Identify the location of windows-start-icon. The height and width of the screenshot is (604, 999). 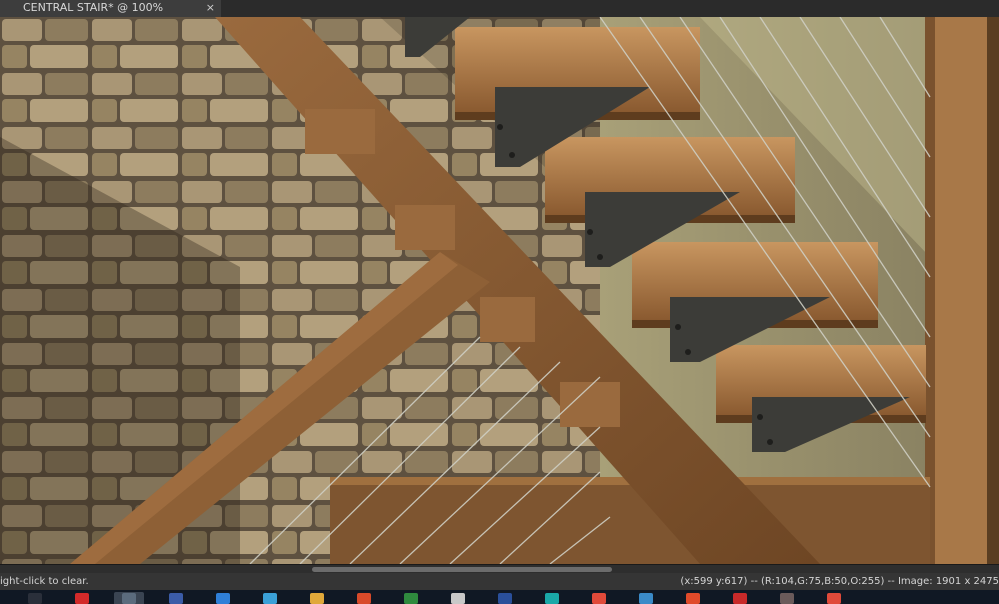
(35, 598).